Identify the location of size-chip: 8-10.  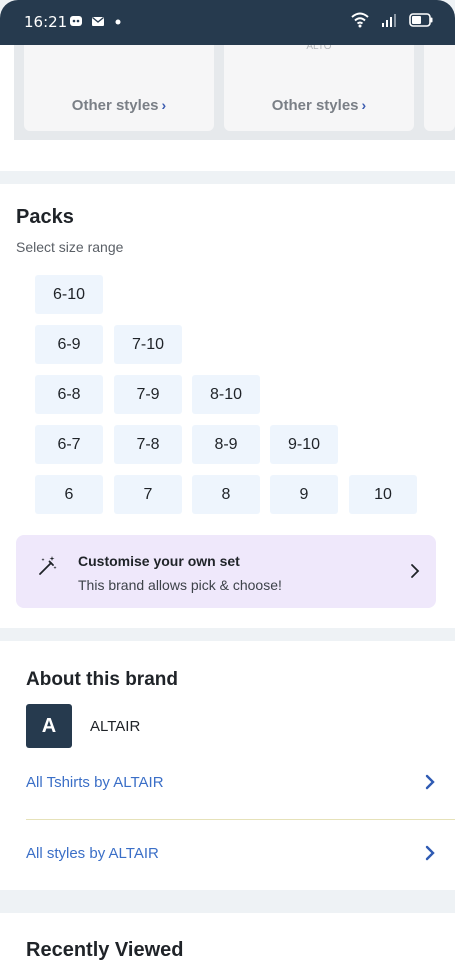
(226, 394).